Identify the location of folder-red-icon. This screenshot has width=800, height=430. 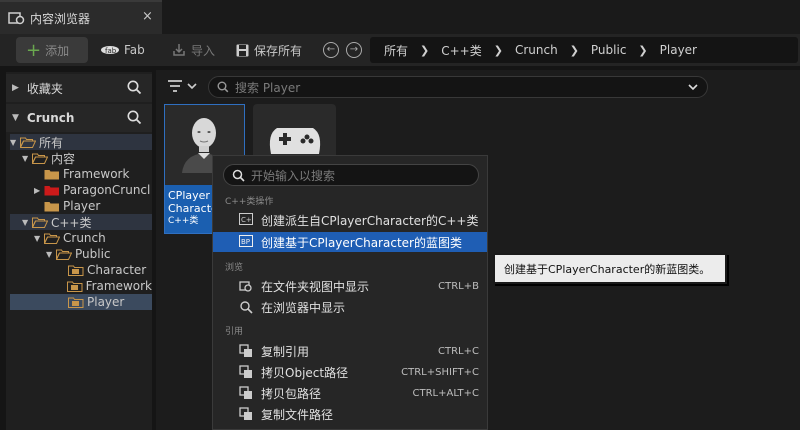
(52, 190).